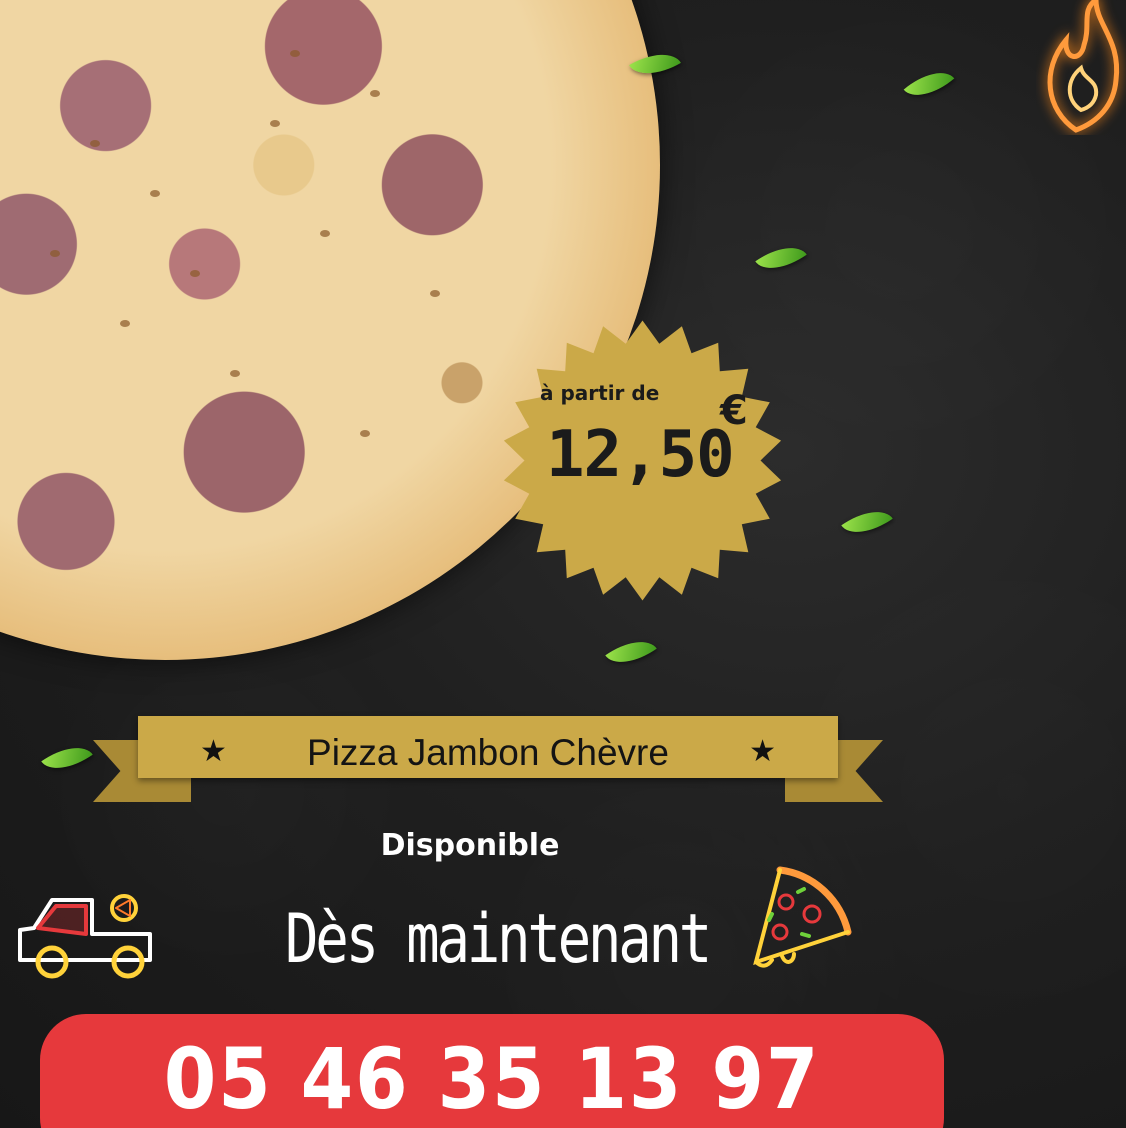  I want to click on availability-text: Dès maintenant, so click(498, 939).